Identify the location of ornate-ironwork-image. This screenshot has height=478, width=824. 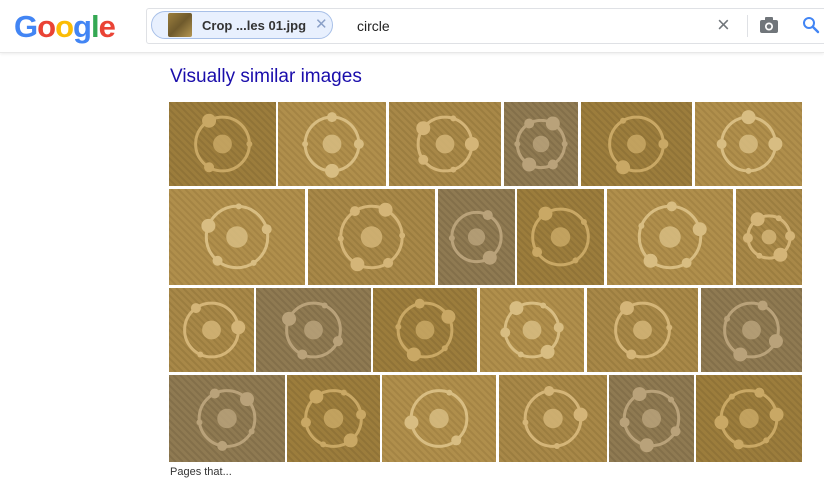
(751, 330).